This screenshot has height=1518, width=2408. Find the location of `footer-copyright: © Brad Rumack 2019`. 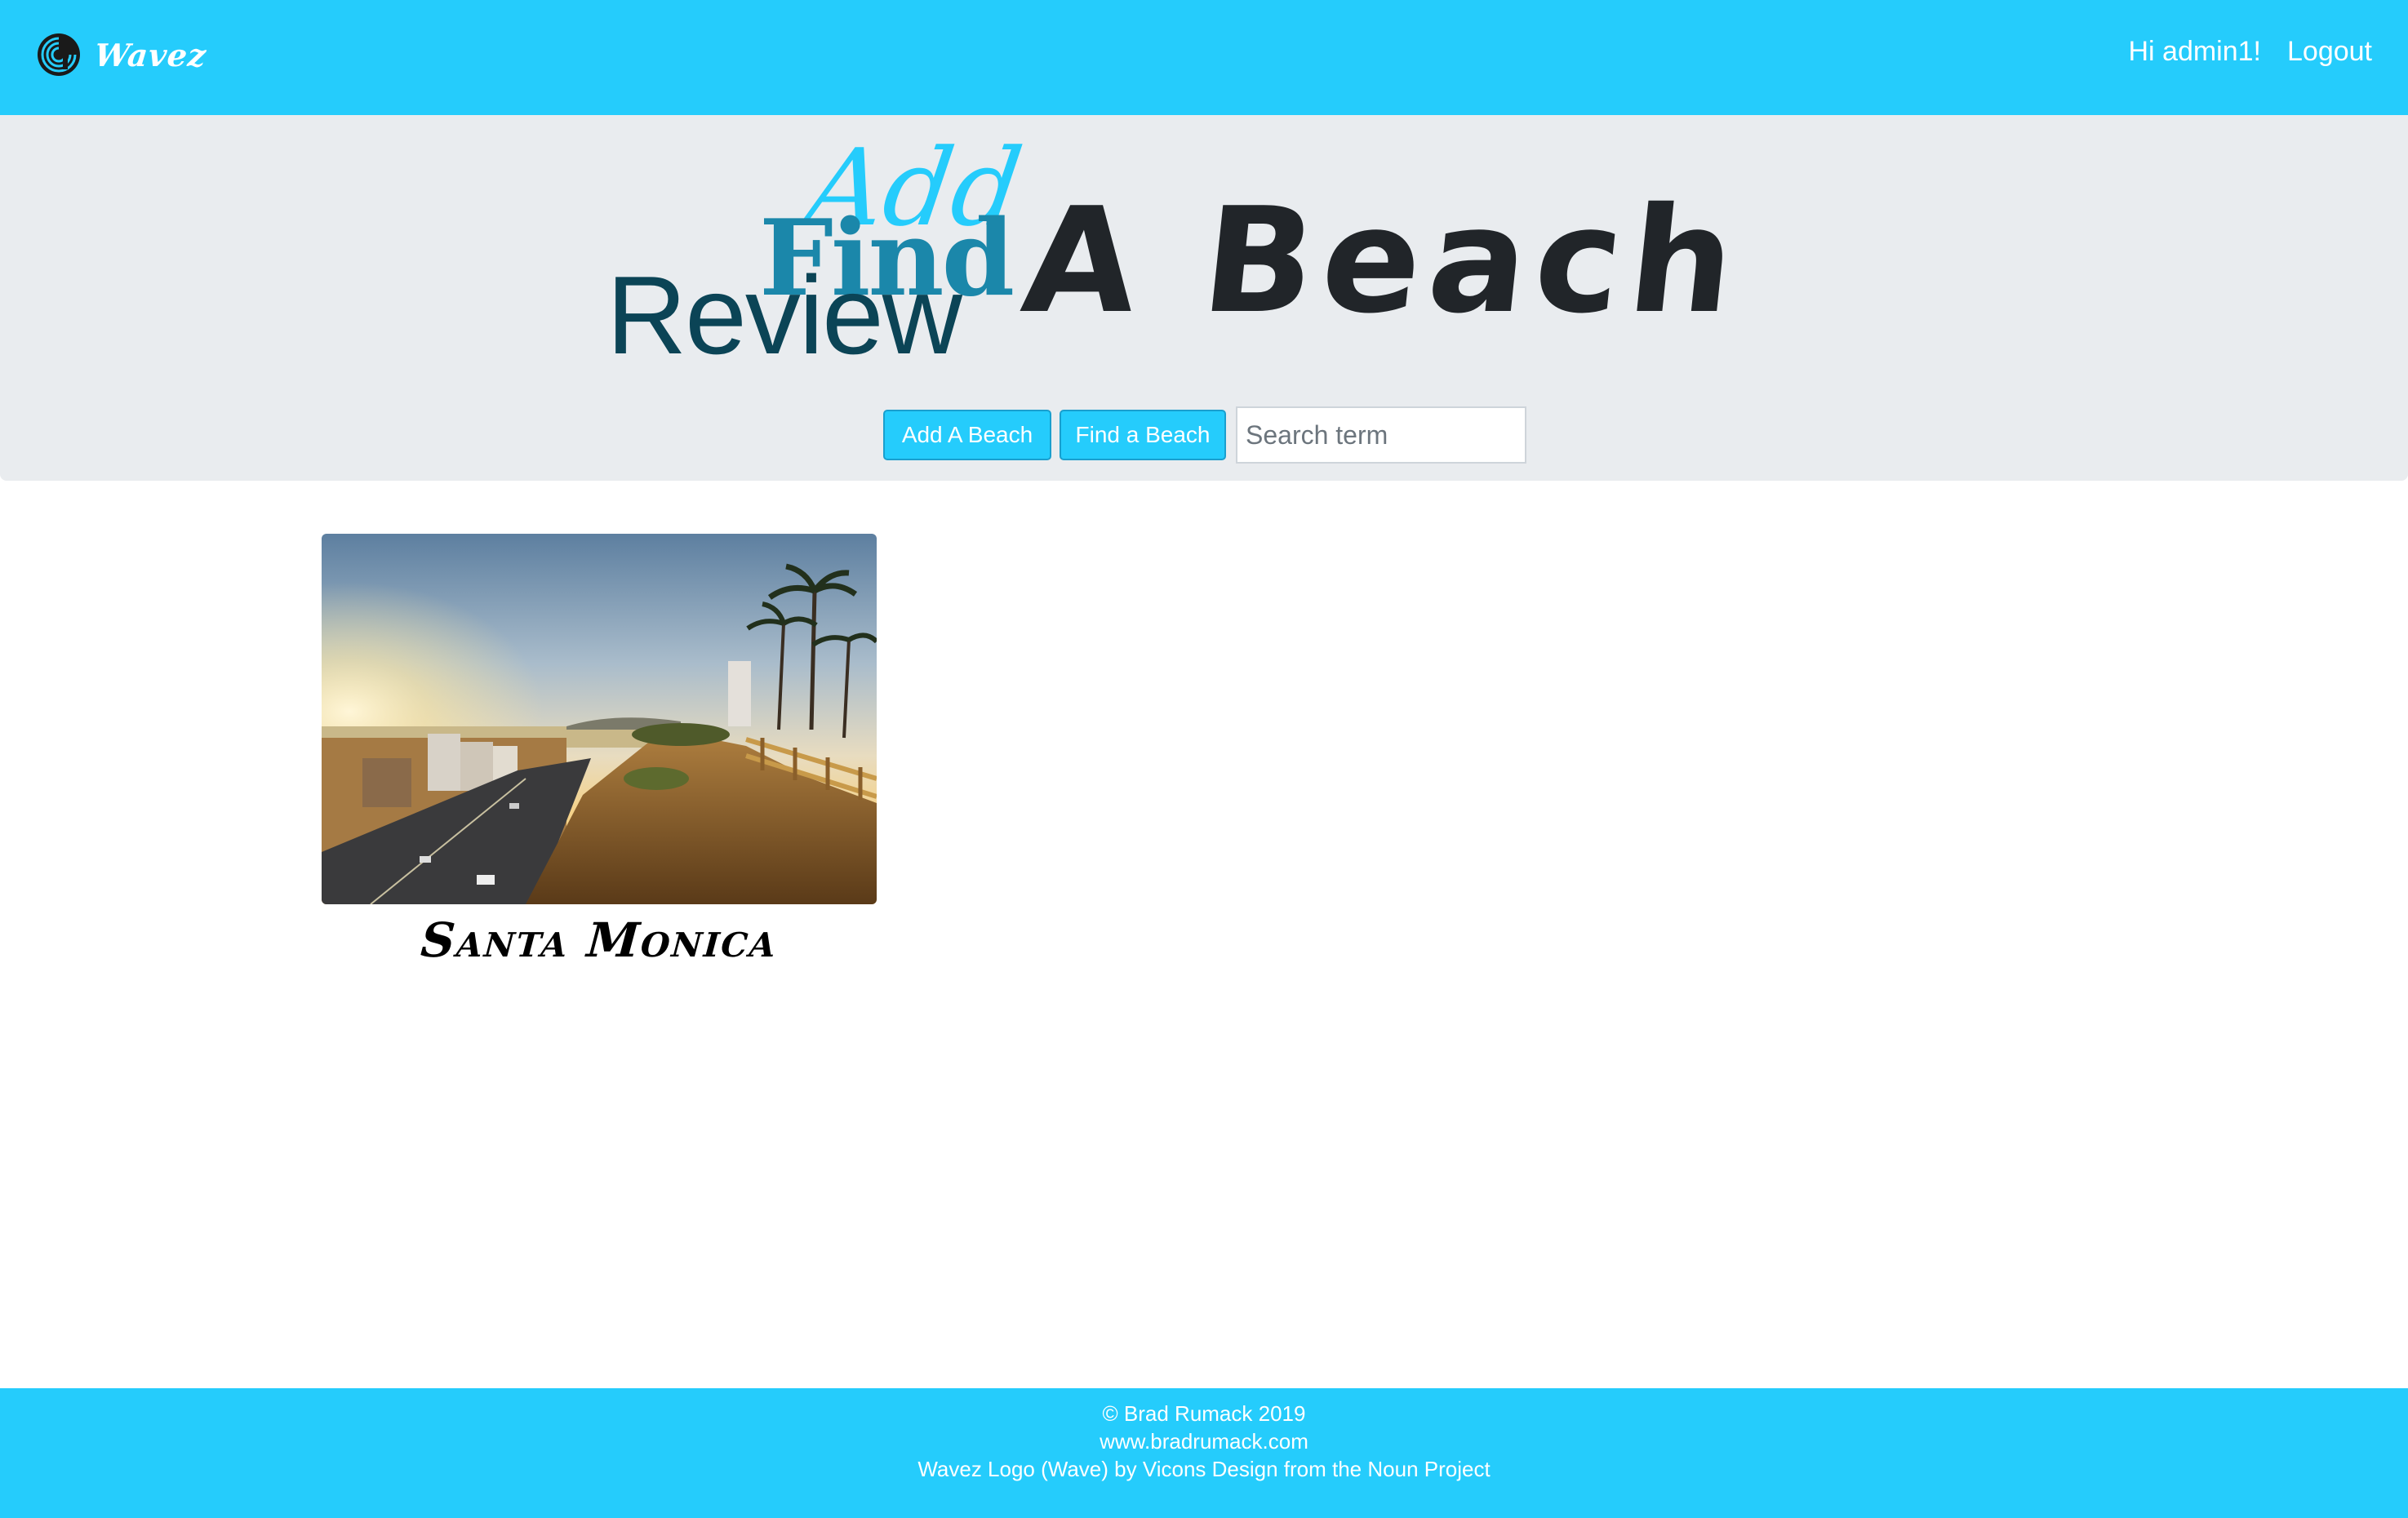

footer-copyright: © Brad Rumack 2019 is located at coordinates (1204, 1413).